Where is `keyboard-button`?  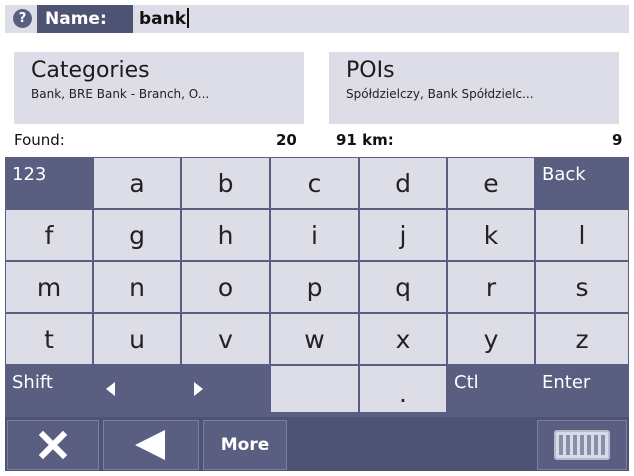
keyboard-button is located at coordinates (582, 445).